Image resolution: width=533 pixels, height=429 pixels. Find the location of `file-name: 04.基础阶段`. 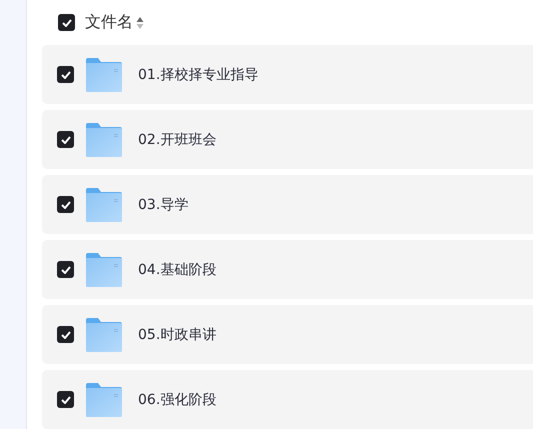

file-name: 04.基础阶段 is located at coordinates (177, 269).